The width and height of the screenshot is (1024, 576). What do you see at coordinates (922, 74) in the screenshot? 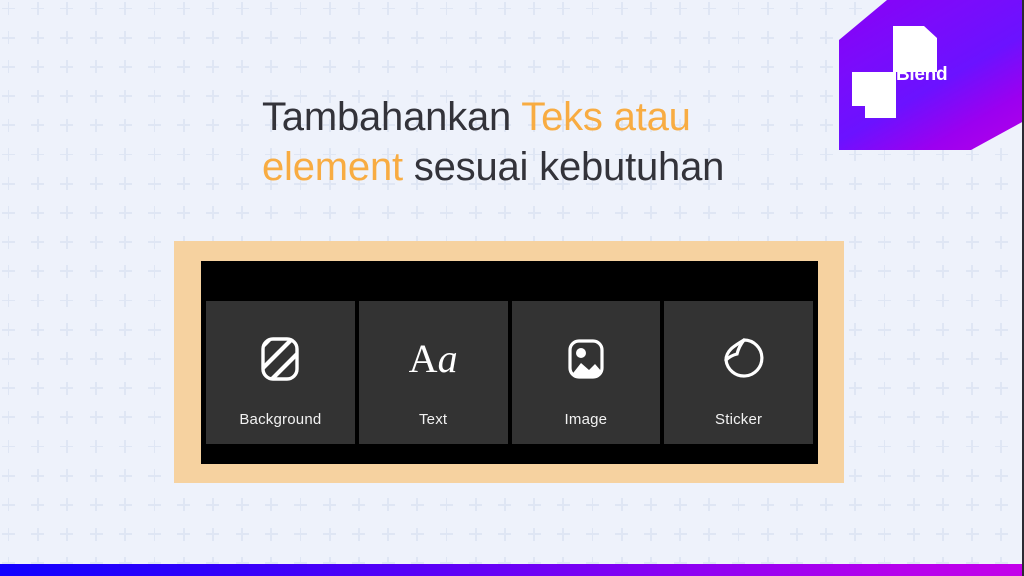
I see `logo-wordmark: Blend` at bounding box center [922, 74].